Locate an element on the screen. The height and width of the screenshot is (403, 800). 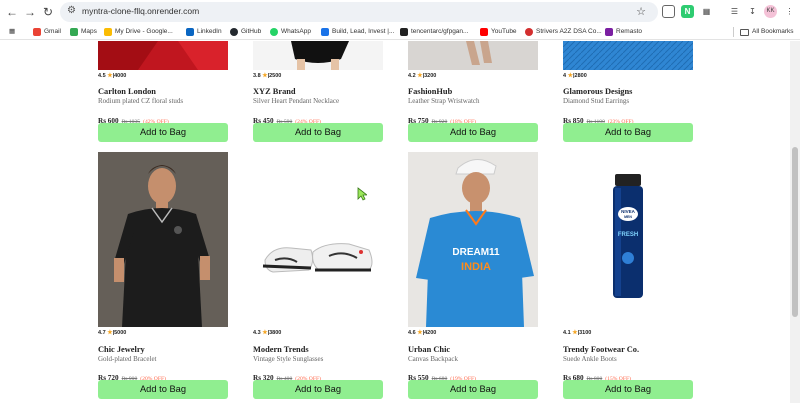
product-description: Diamond Stud Earrings is located at coordinates (596, 101).